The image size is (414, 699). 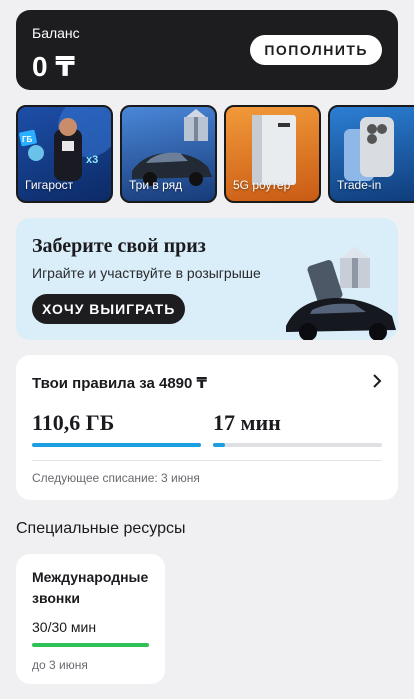 What do you see at coordinates (156, 185) in the screenshot?
I see `story-label: Три в ряд` at bounding box center [156, 185].